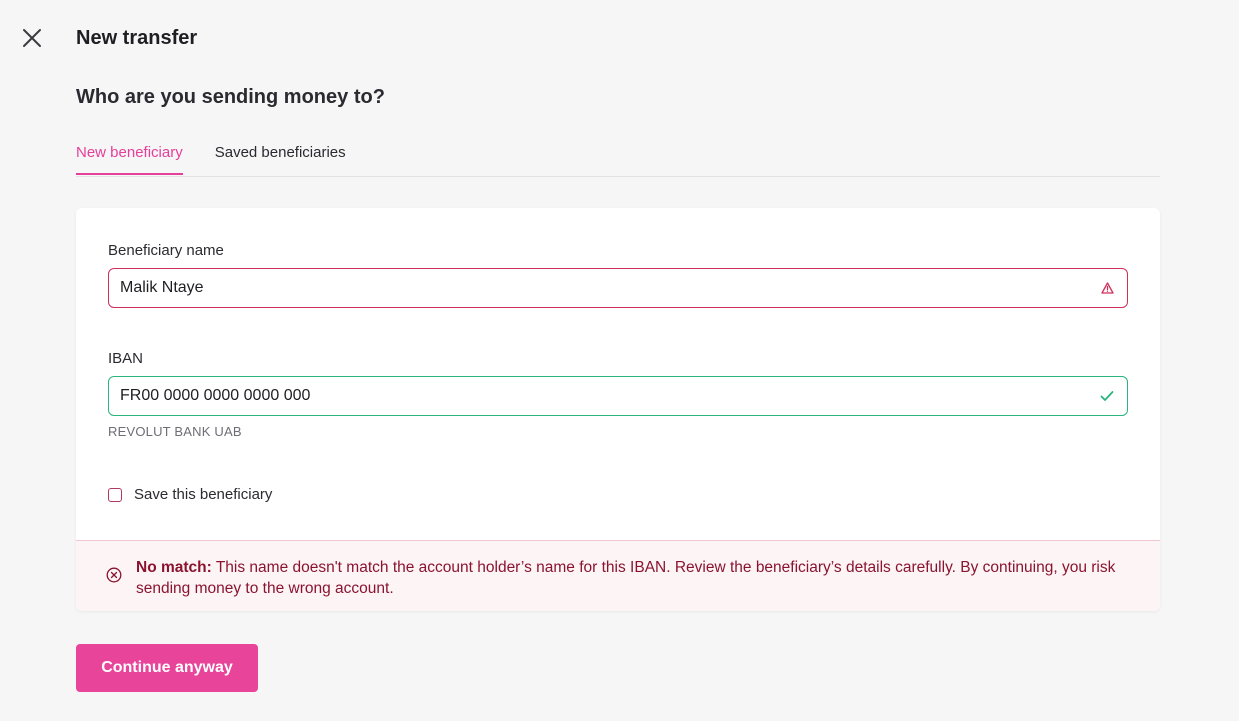 The image size is (1239, 721). I want to click on beneficiary-name-input, so click(604, 288).